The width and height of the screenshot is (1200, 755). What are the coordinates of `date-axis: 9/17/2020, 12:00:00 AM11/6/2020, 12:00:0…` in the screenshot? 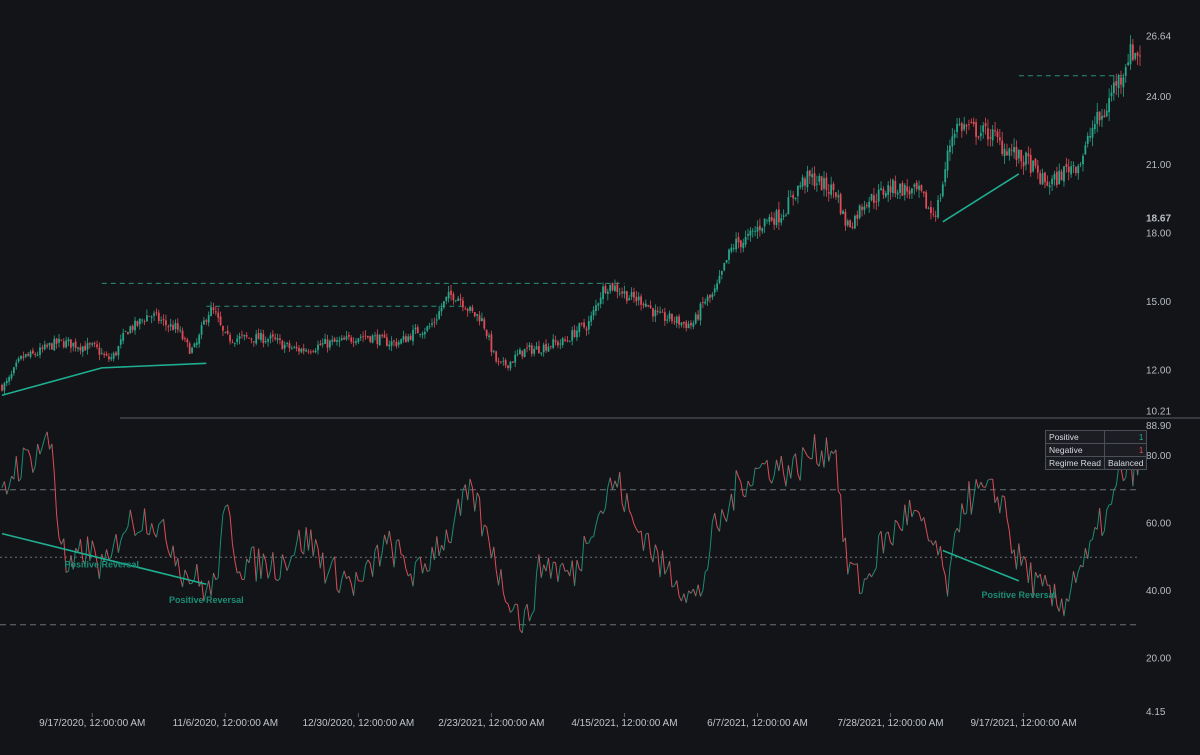 It's located at (558, 721).